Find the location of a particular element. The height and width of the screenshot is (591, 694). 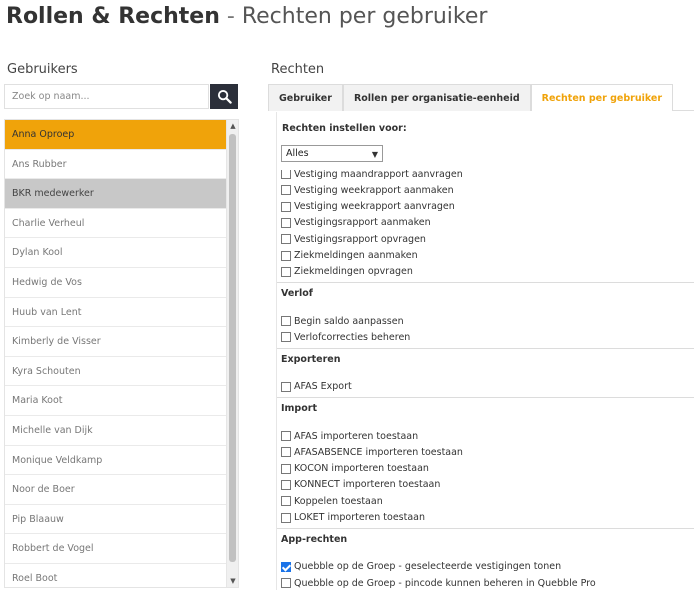

user-search-input is located at coordinates (106, 96).